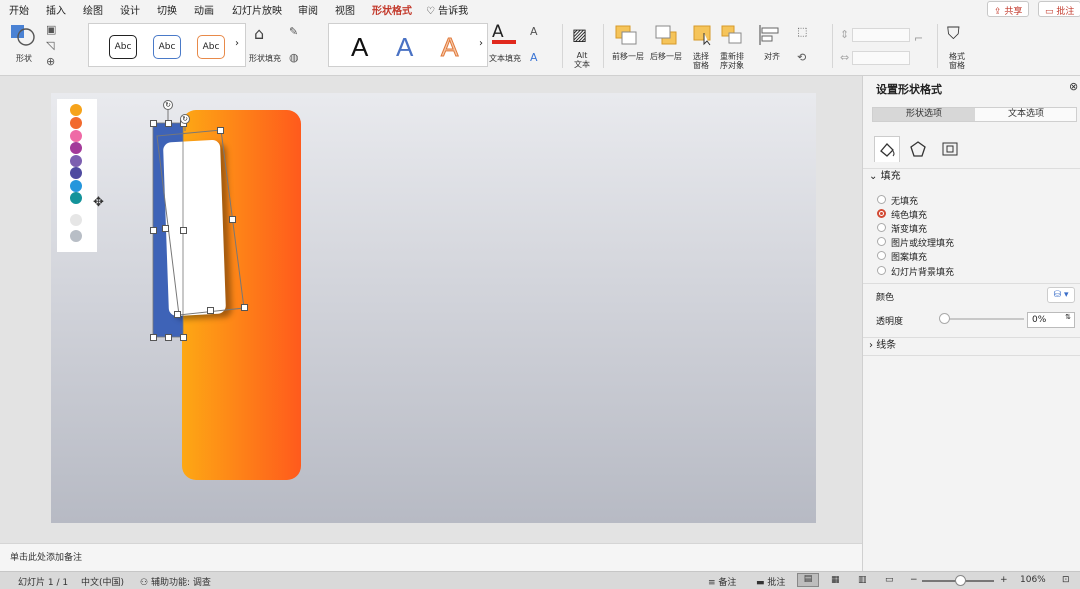 This screenshot has height=589, width=1080. Describe the element at coordinates (924, 114) in the screenshot. I see `tab-shape-options: 形状选项` at that location.